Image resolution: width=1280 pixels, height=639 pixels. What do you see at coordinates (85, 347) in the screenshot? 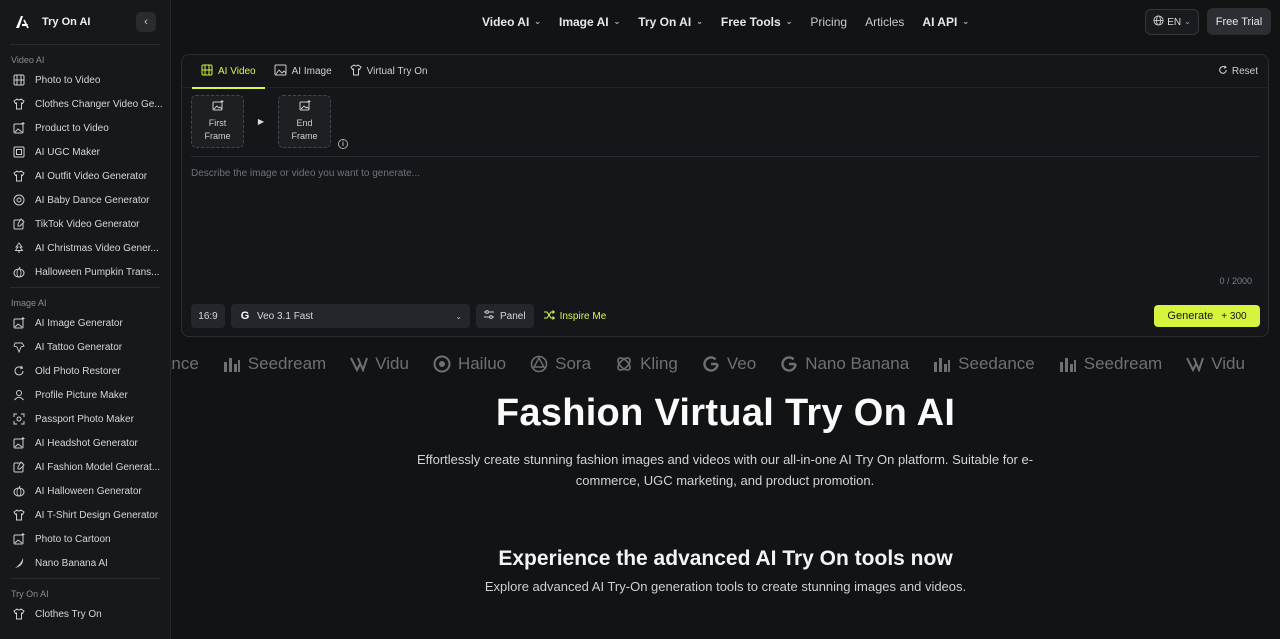
I see `sidebar-item: AI Tattoo Generator` at bounding box center [85, 347].